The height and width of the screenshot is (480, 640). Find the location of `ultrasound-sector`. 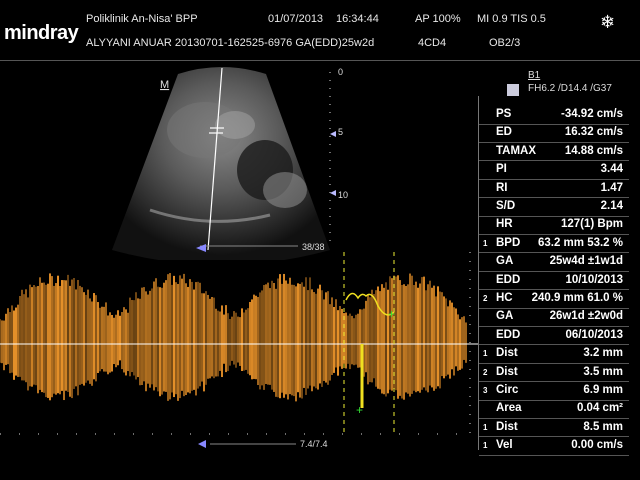

ultrasound-sector is located at coordinates (221, 163).